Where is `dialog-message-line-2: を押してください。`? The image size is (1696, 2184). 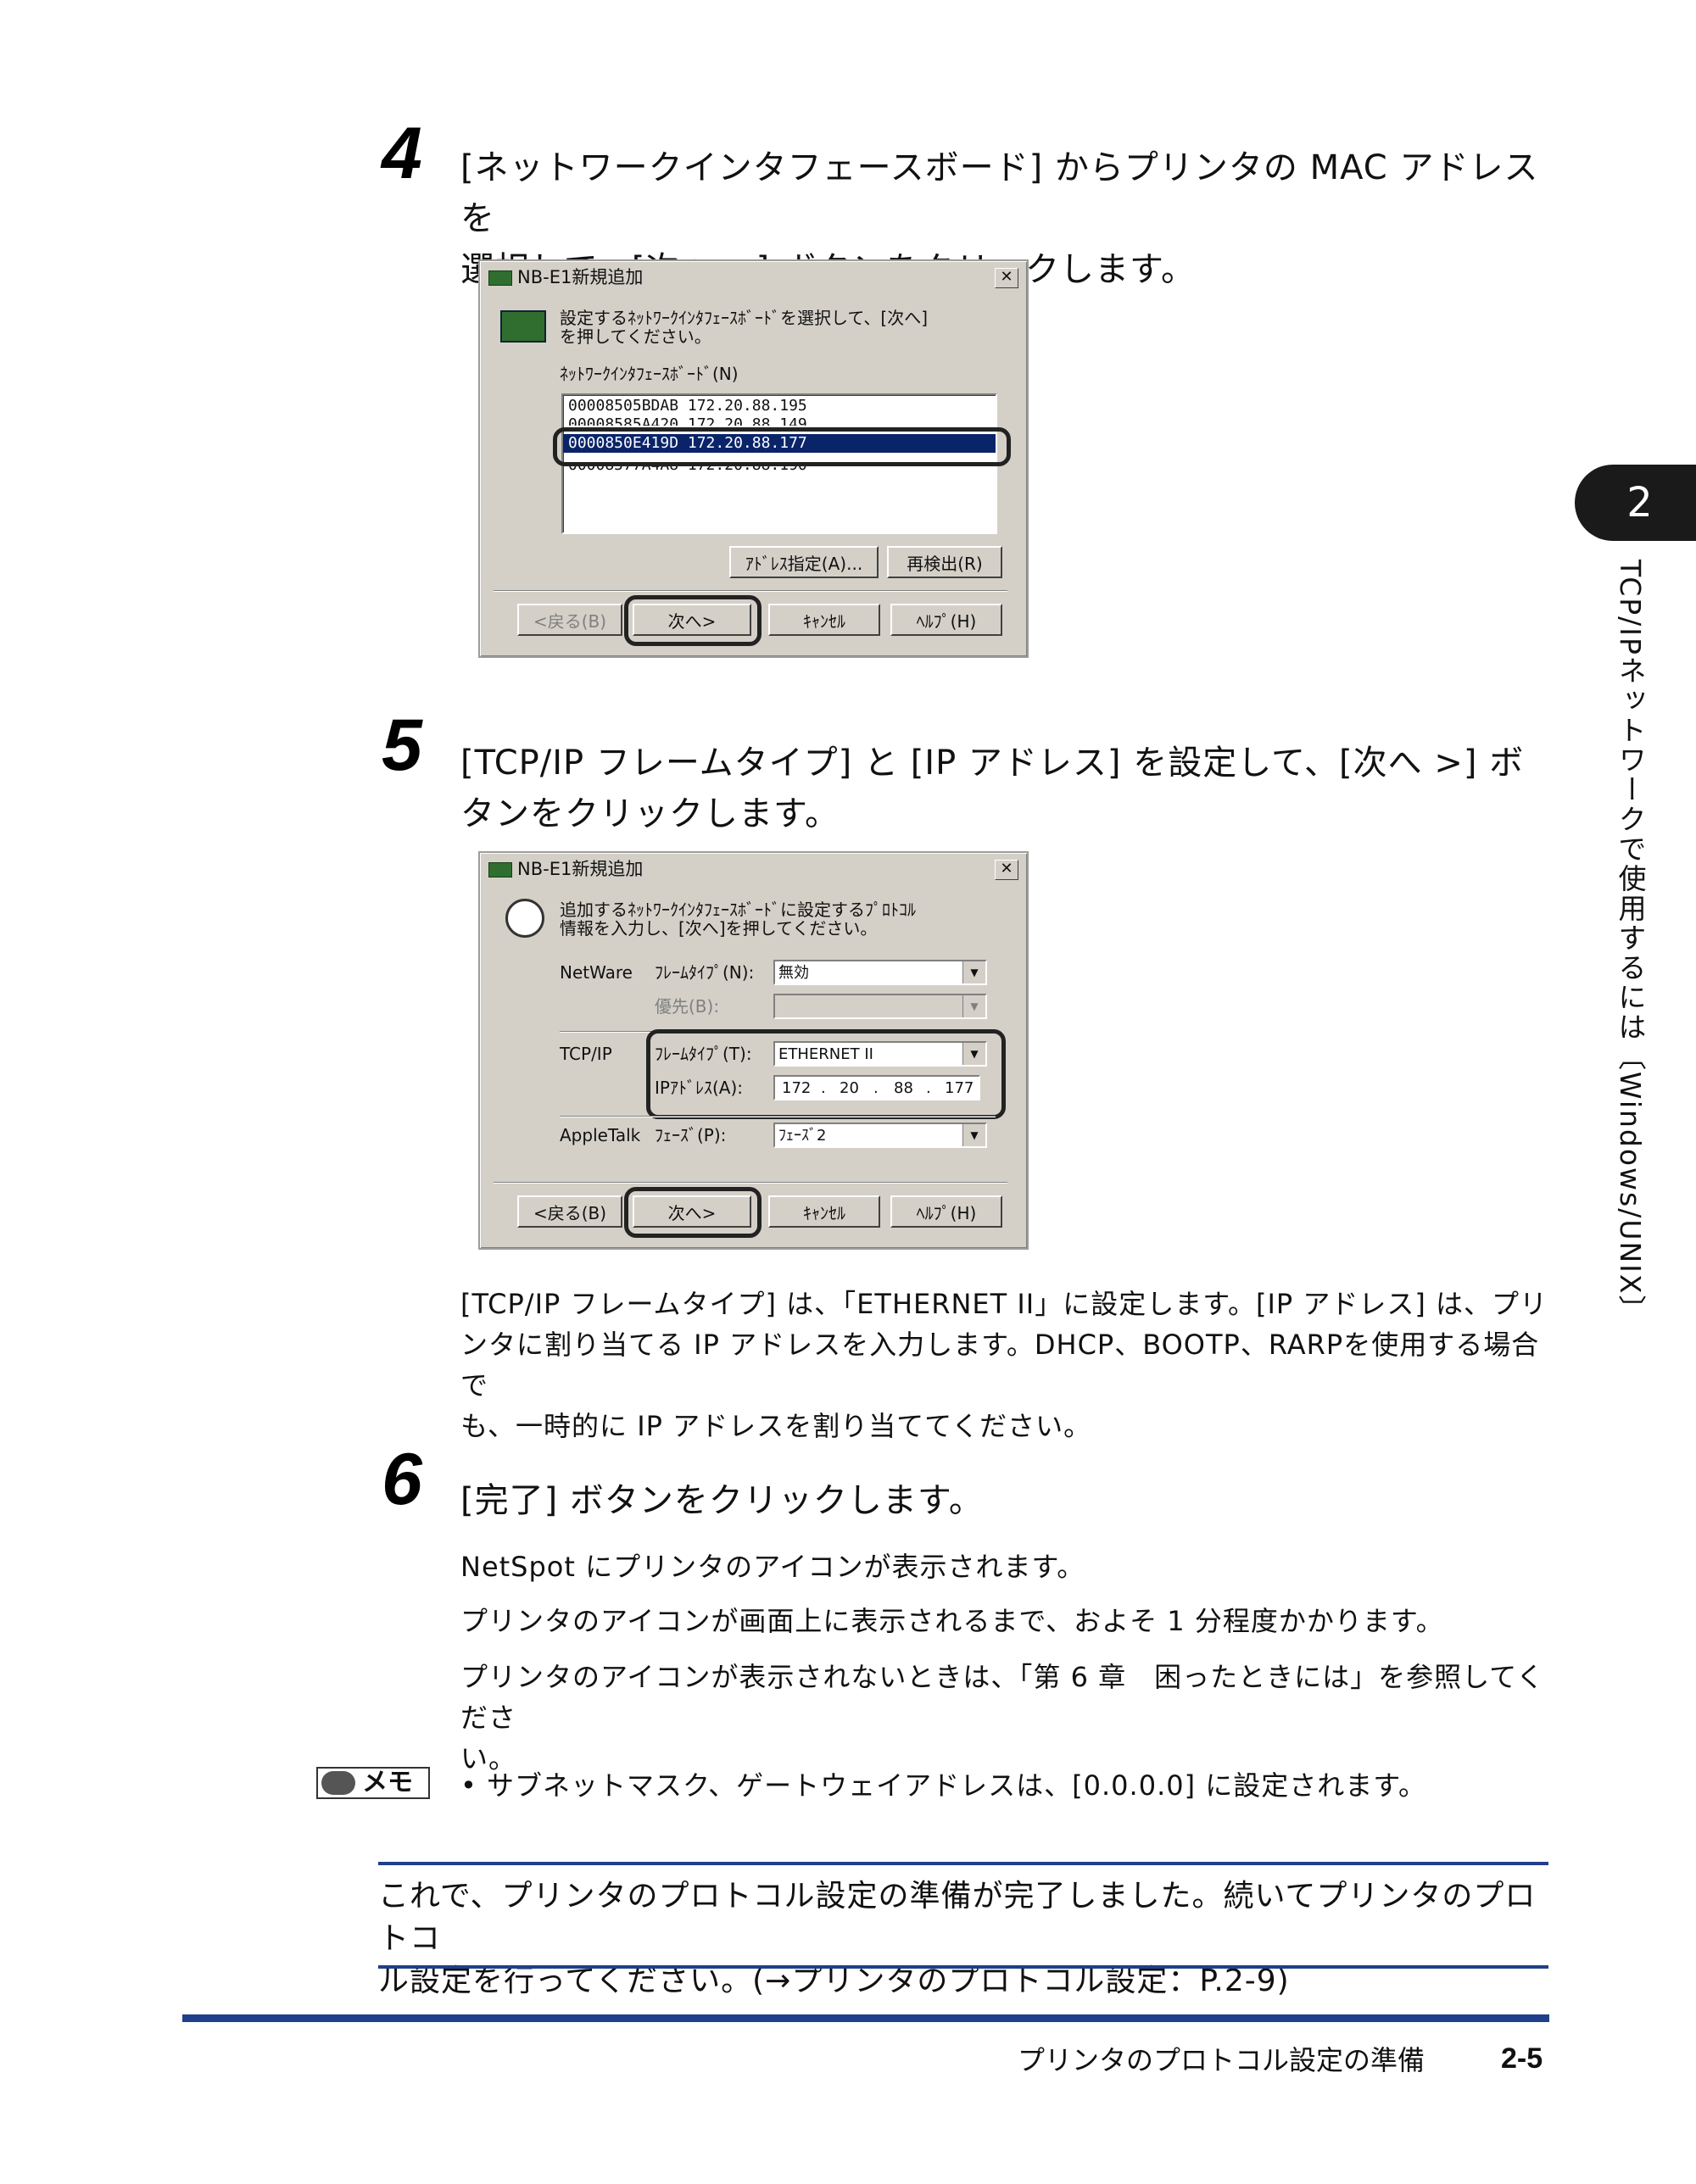
dialog-message-line-2: を押してください。 is located at coordinates (635, 336).